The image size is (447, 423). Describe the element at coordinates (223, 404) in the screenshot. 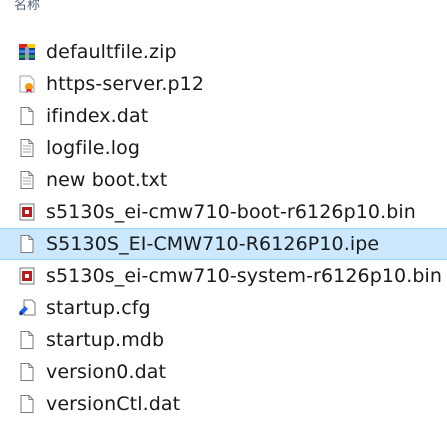

I see `file-row: versionCtl.dat` at that location.